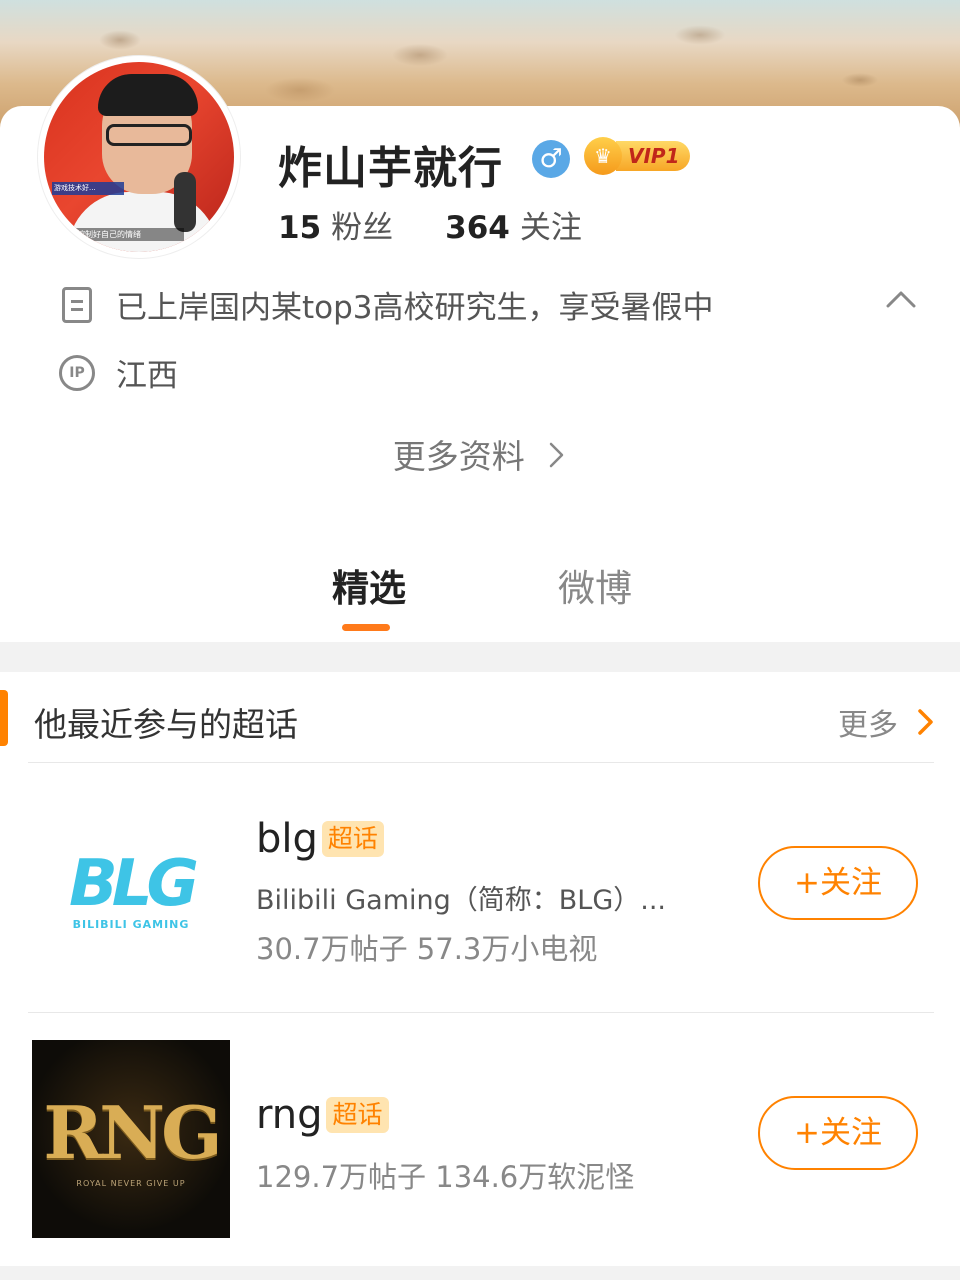 Image resolution: width=960 pixels, height=1280 pixels. I want to click on vip-label: VIP1, so click(653, 156).